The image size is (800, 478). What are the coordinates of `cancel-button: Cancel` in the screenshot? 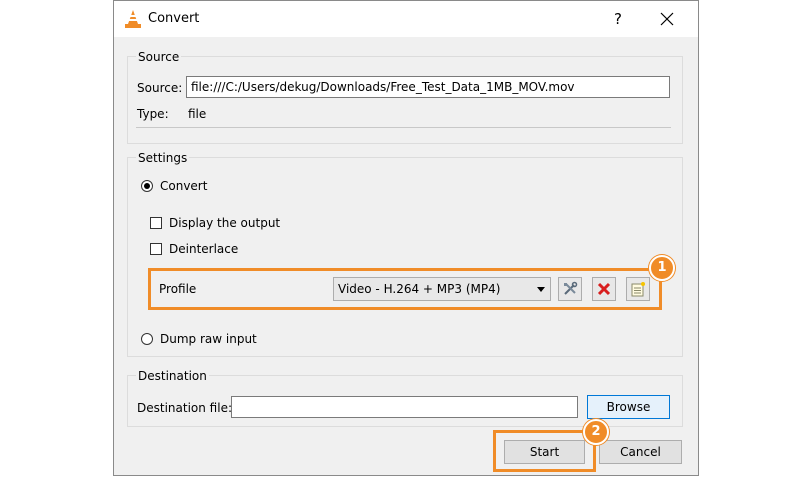 It's located at (640, 452).